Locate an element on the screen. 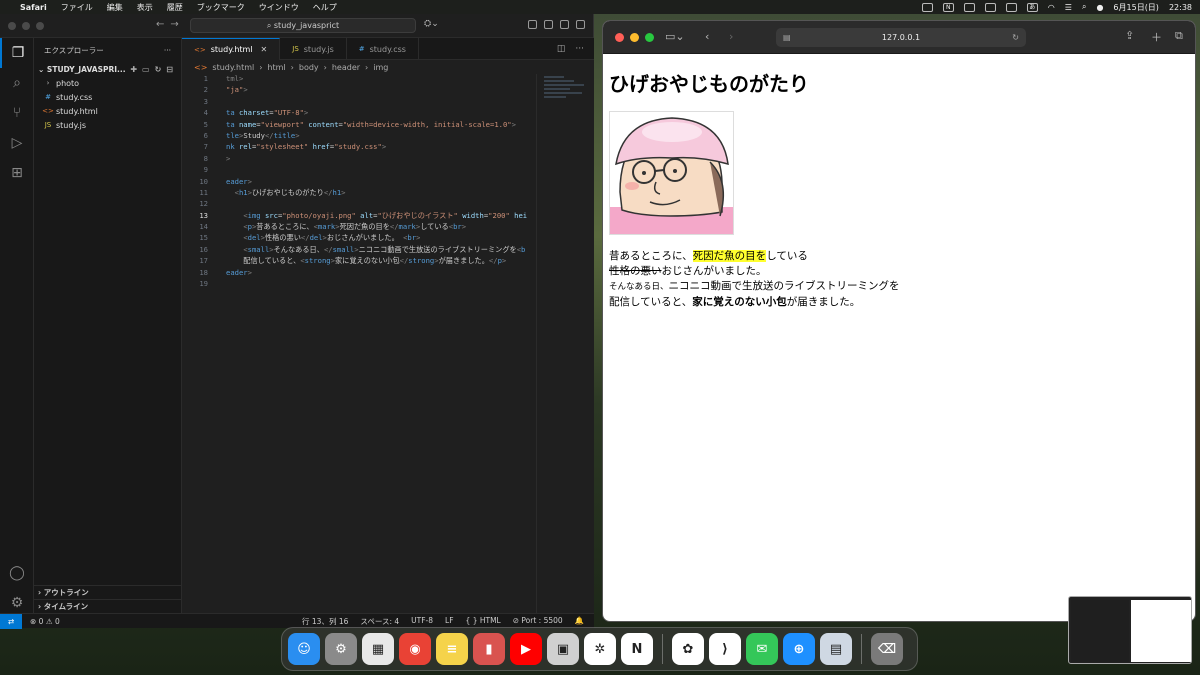 The image size is (1200, 675). messages-icon: ✉ is located at coordinates (762, 649).